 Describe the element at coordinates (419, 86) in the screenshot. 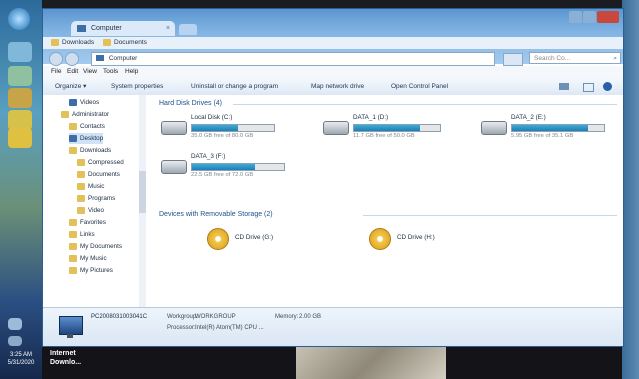

I see `open-control-panel-button: Open Control Panel` at that location.